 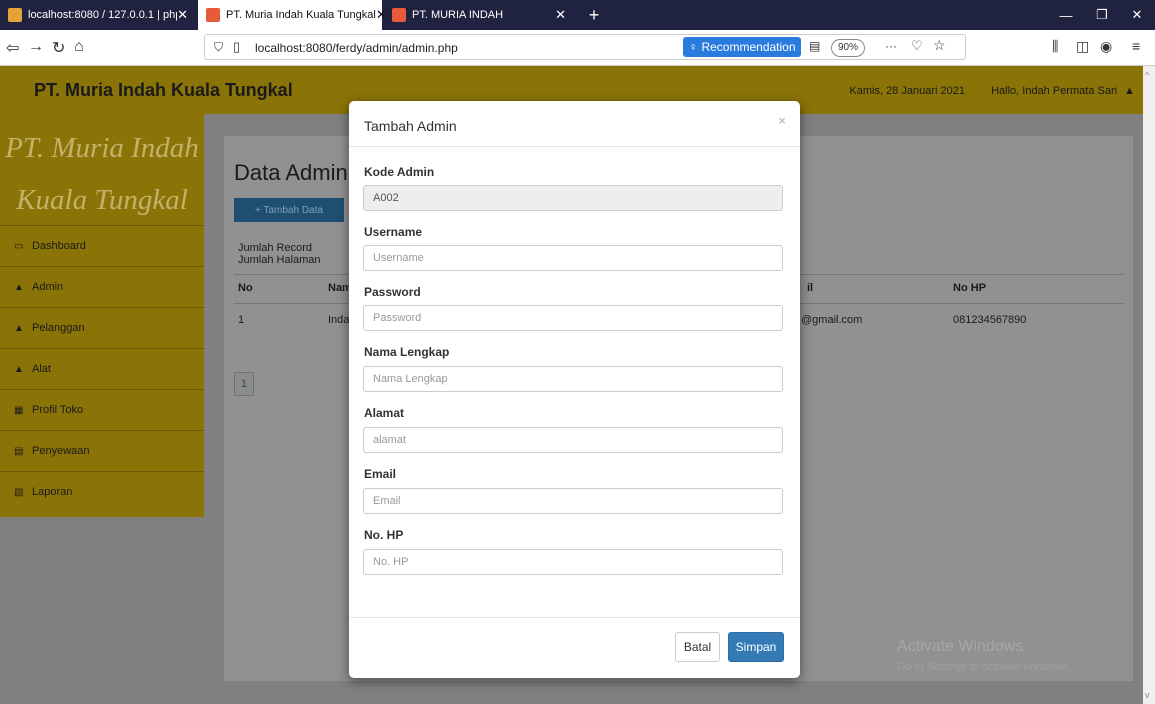 What do you see at coordinates (102, 450) in the screenshot?
I see `sidebar-item-penyewaan: ▤ Penyewaan` at bounding box center [102, 450].